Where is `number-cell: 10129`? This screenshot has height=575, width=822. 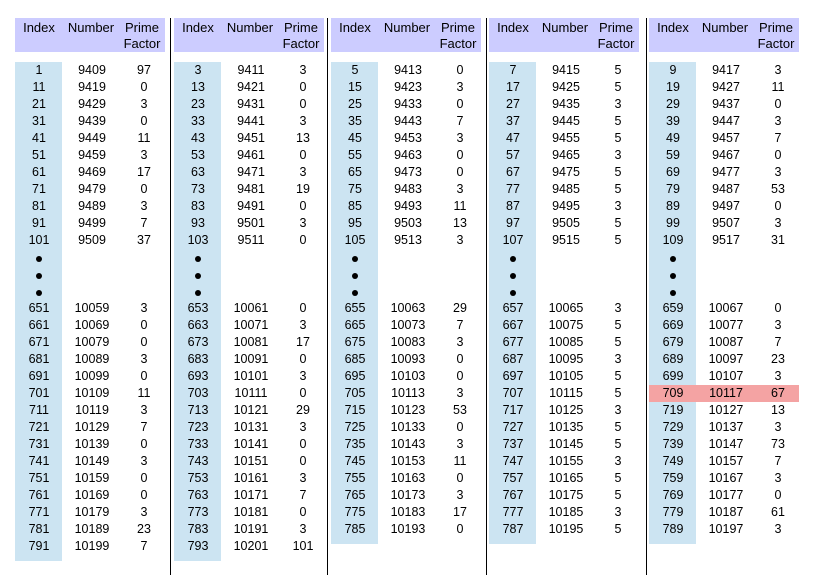 number-cell: 10129 is located at coordinates (92, 427).